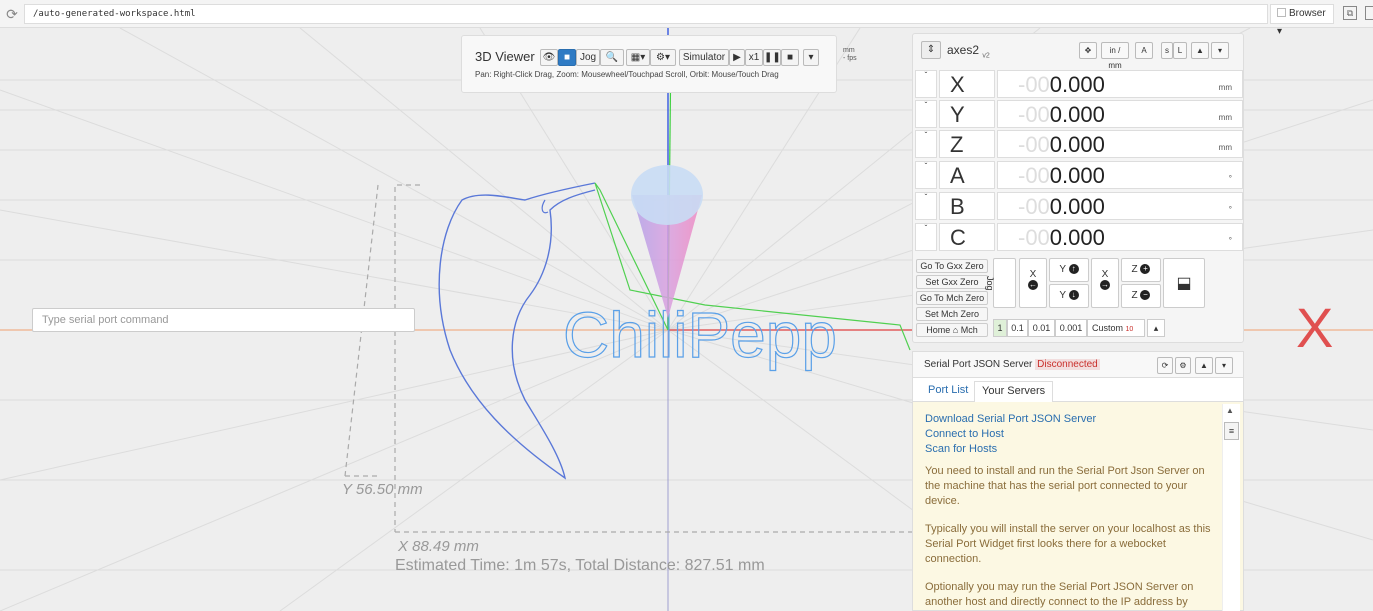 Image resolution: width=1373 pixels, height=611 pixels. Describe the element at coordinates (1167, 50) in the screenshot. I see `small-size-button: s` at that location.